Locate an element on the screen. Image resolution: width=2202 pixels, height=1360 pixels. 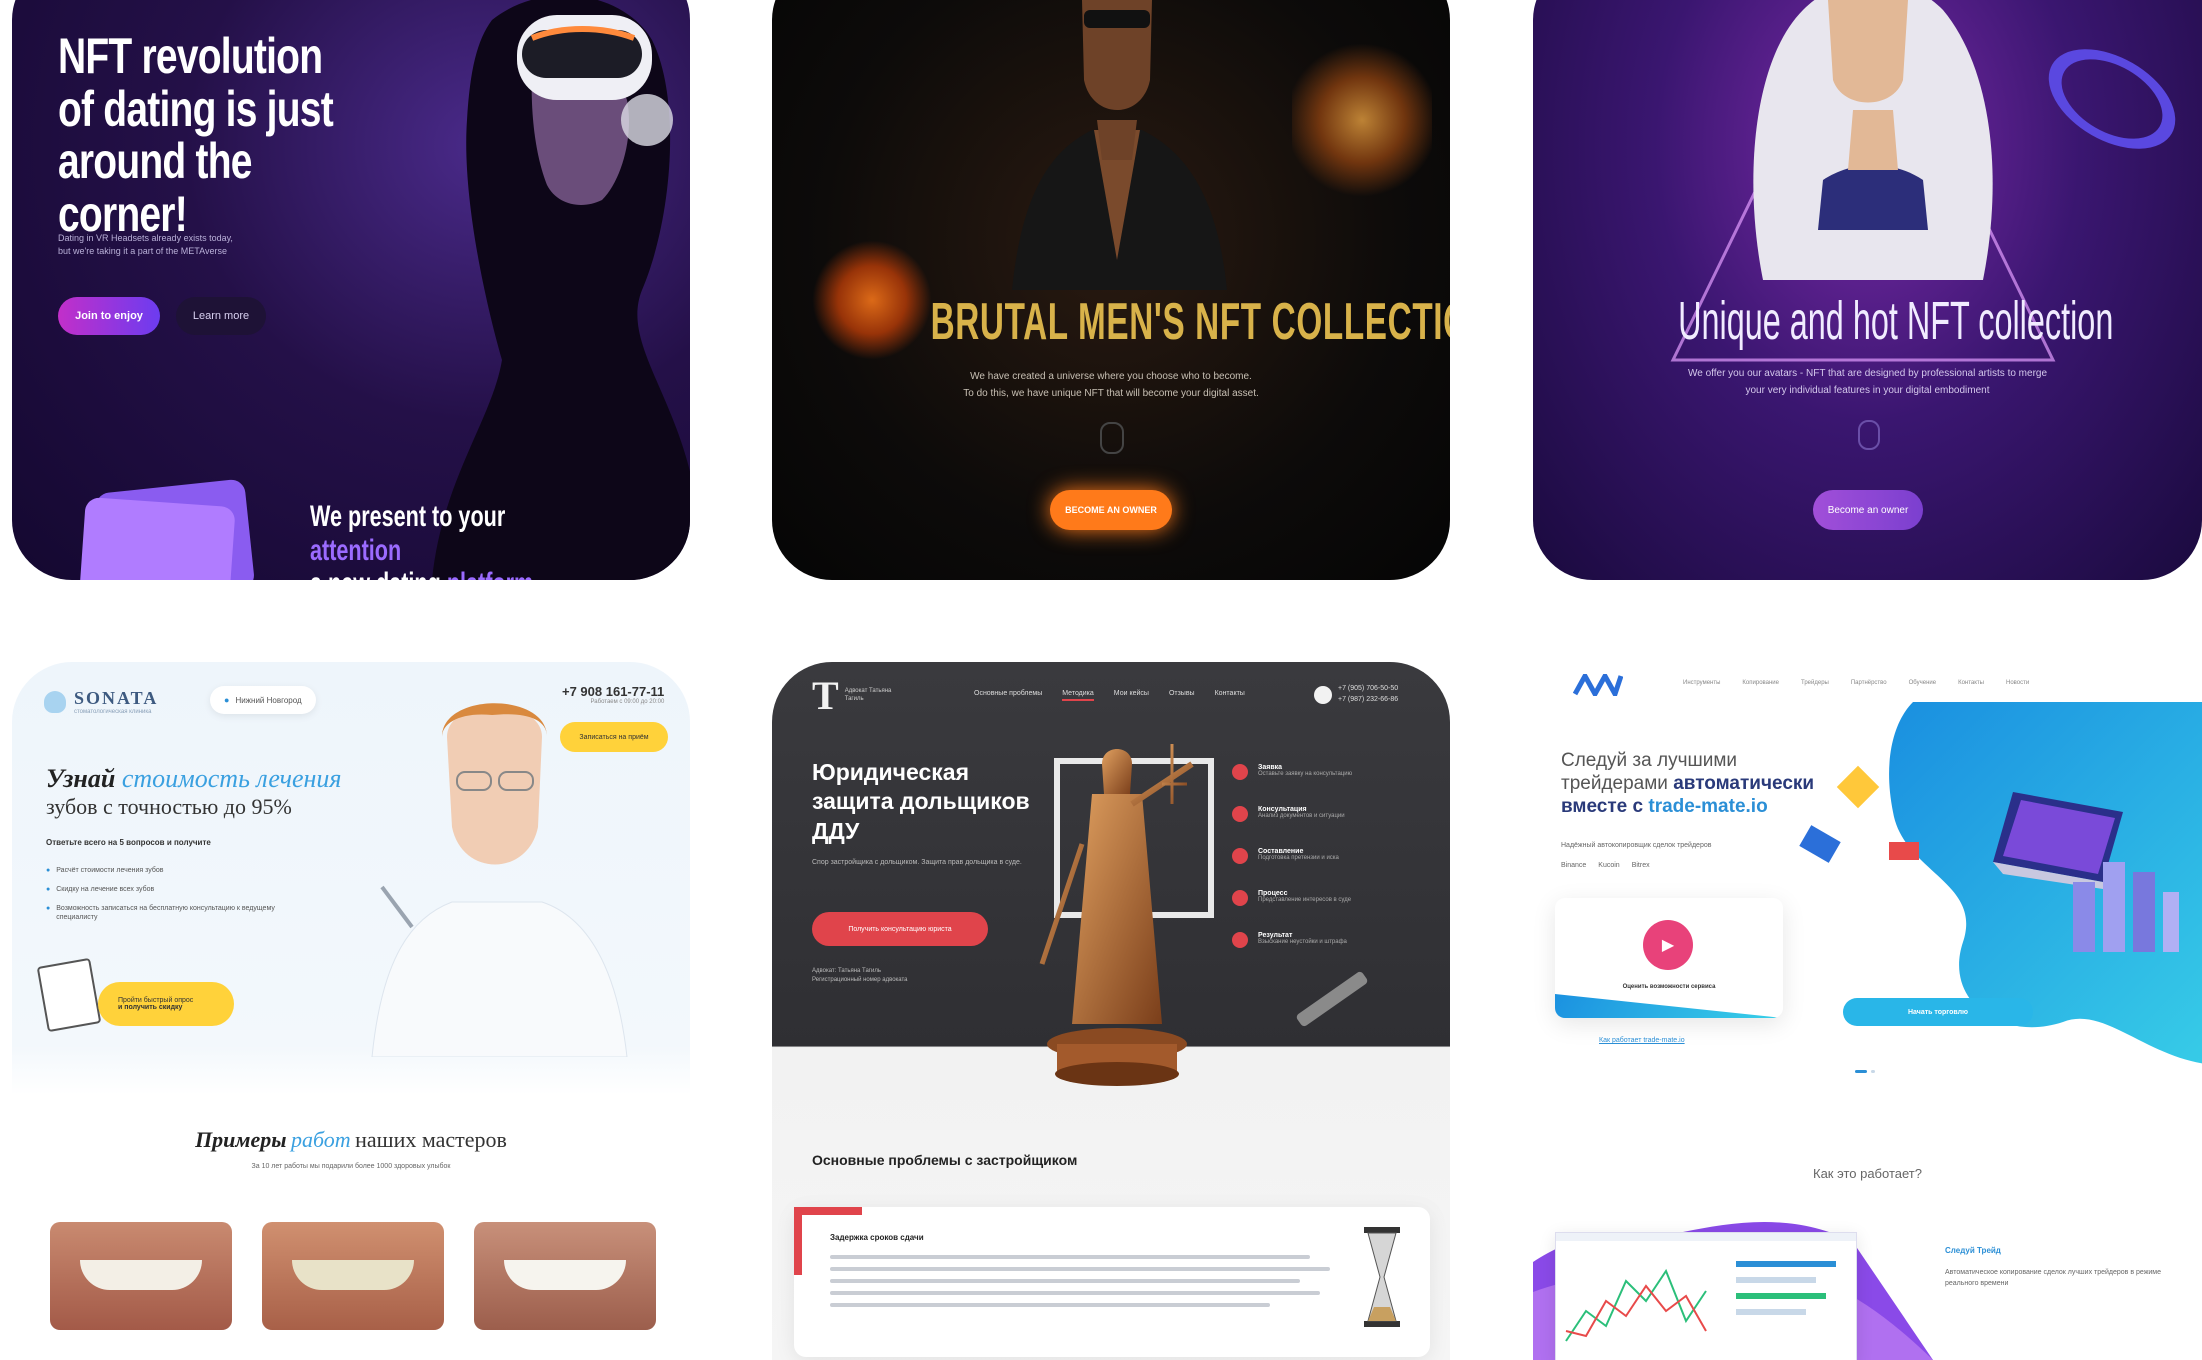
nav-contacts: Контакты is located at coordinates (1971, 683).